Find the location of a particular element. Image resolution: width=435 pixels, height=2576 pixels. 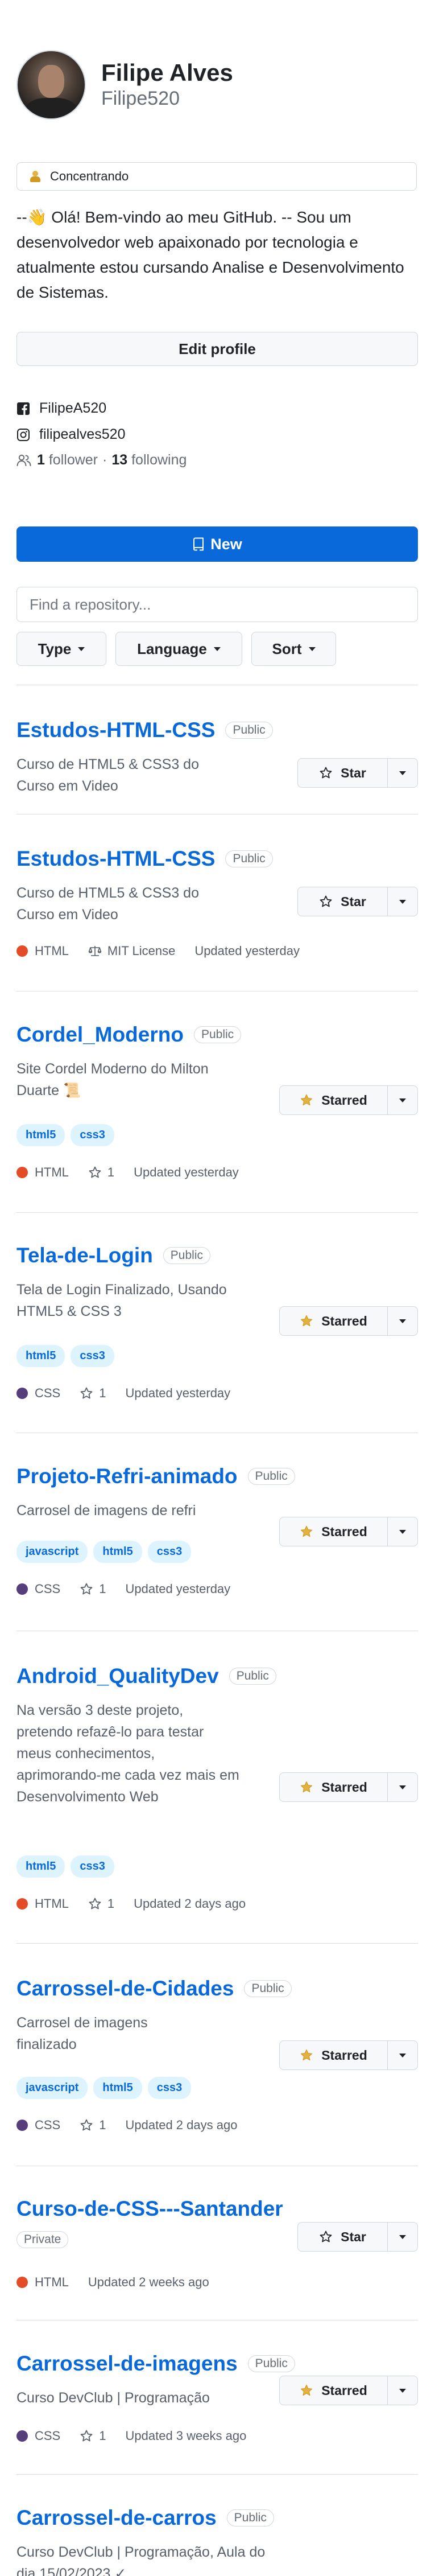

facebook-link: FilipeA520 is located at coordinates (61, 408).